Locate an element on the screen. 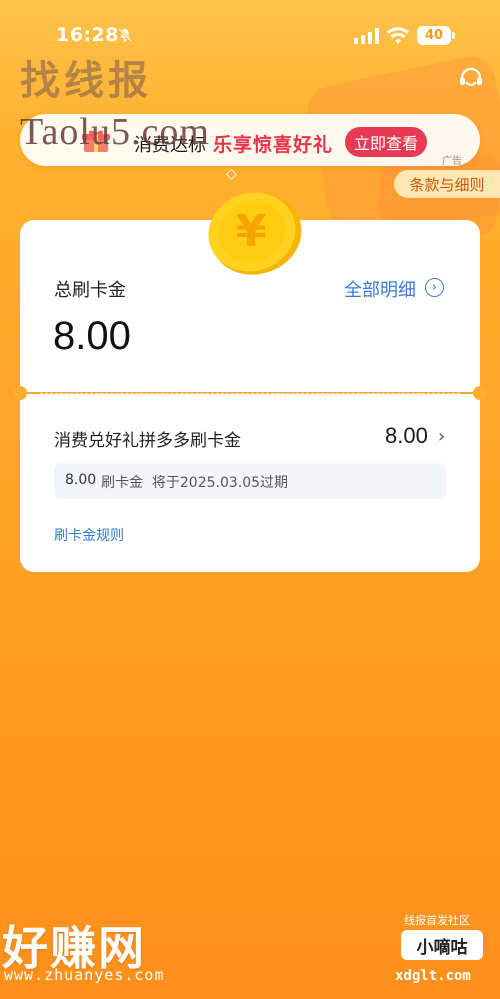 This screenshot has width=500, height=999. coin-icon: ¥ is located at coordinates (255, 233).